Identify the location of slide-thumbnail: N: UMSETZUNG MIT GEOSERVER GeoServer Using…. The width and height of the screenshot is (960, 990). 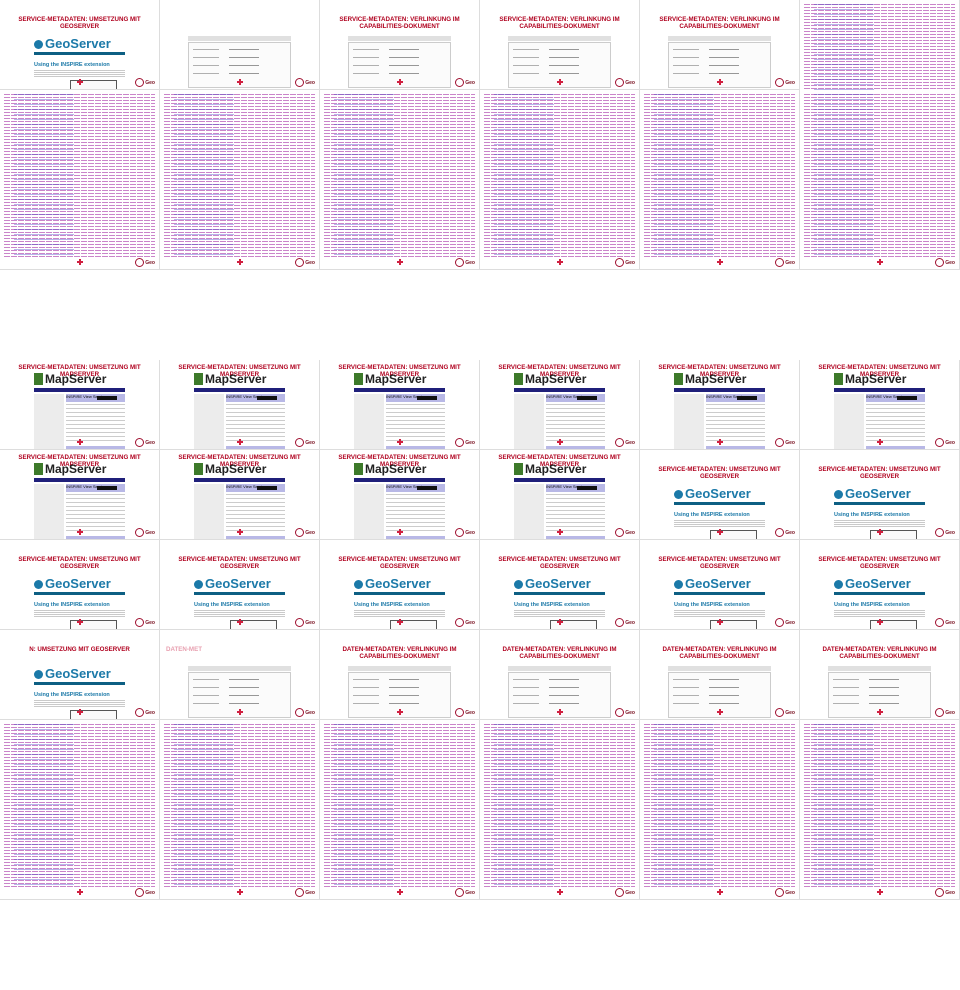
(80, 675).